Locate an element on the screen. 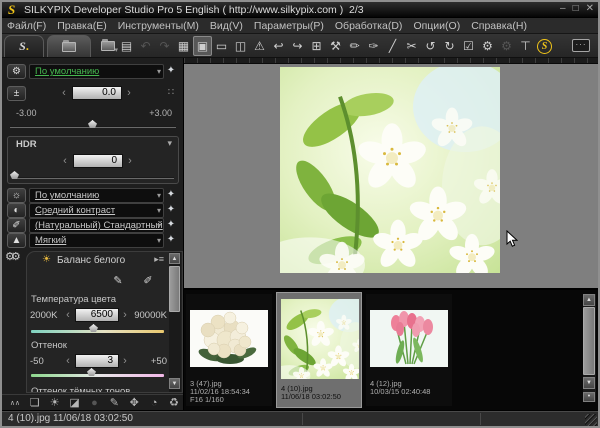 The image size is (600, 428). tint-value: 3 is located at coordinates (97, 361).